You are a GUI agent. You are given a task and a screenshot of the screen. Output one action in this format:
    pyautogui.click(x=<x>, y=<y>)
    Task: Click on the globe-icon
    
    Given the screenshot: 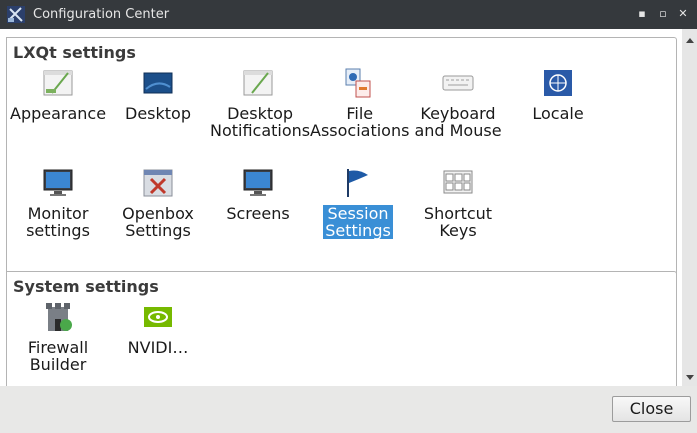 What is the action you would take?
    pyautogui.click(x=558, y=83)
    